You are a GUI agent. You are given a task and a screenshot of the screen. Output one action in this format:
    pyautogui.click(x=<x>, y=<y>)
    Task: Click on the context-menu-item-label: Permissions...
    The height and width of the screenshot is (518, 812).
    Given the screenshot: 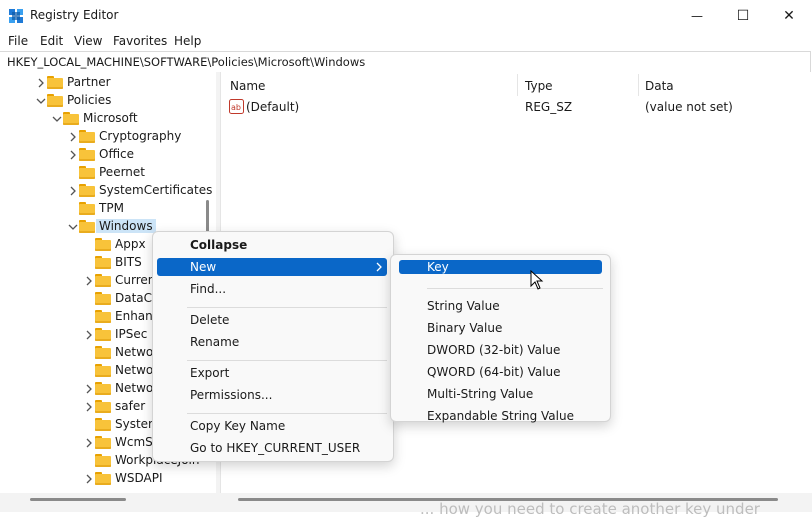 What is the action you would take?
    pyautogui.click(x=231, y=395)
    